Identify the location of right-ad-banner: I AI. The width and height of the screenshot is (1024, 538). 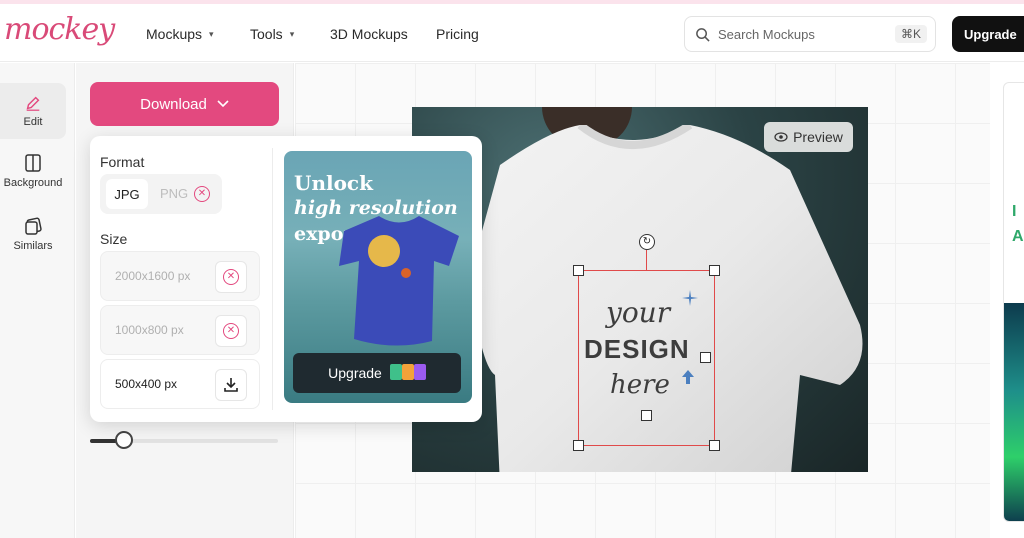
(1013, 302).